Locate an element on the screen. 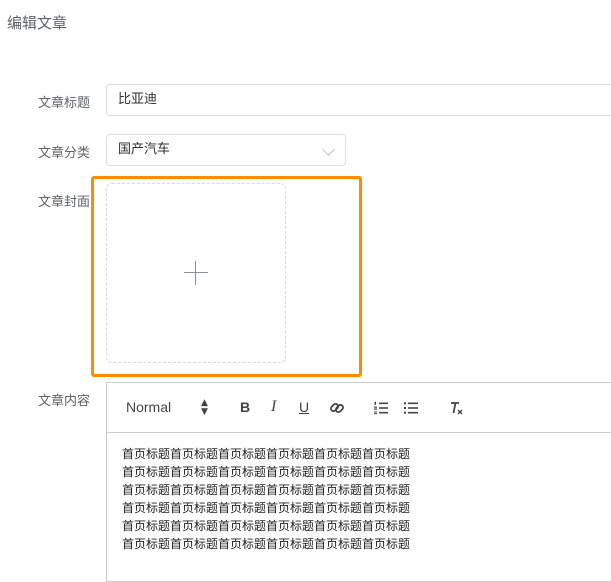 The image size is (611, 582). article-cover-label: 文章封面 is located at coordinates (64, 202).